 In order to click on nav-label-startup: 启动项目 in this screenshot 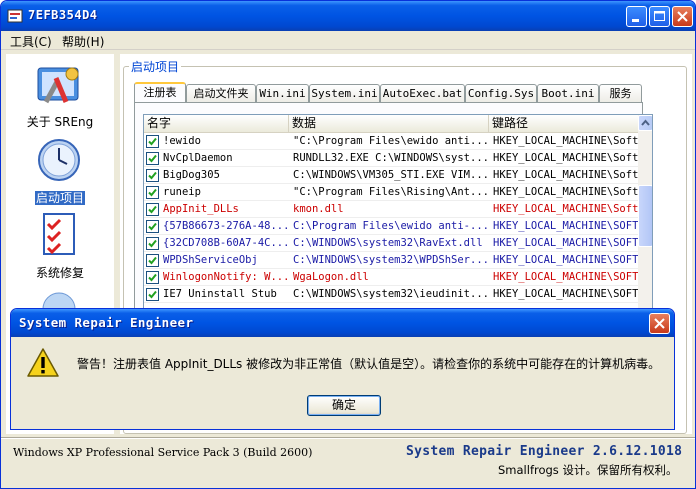, I will do `click(59, 198)`.